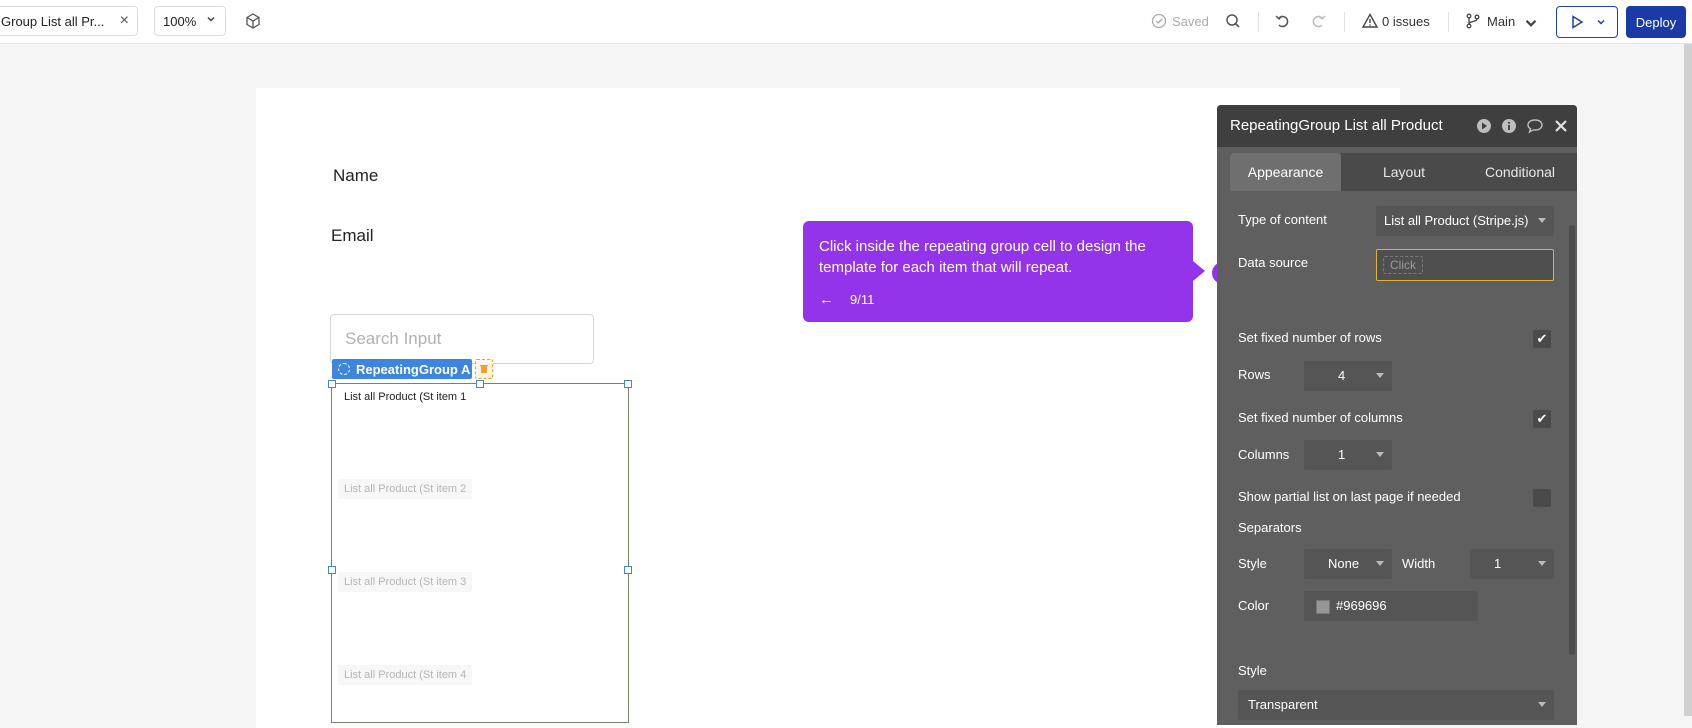 The image size is (1692, 728). Describe the element at coordinates (253, 21) in the screenshot. I see `cube-icon` at that location.